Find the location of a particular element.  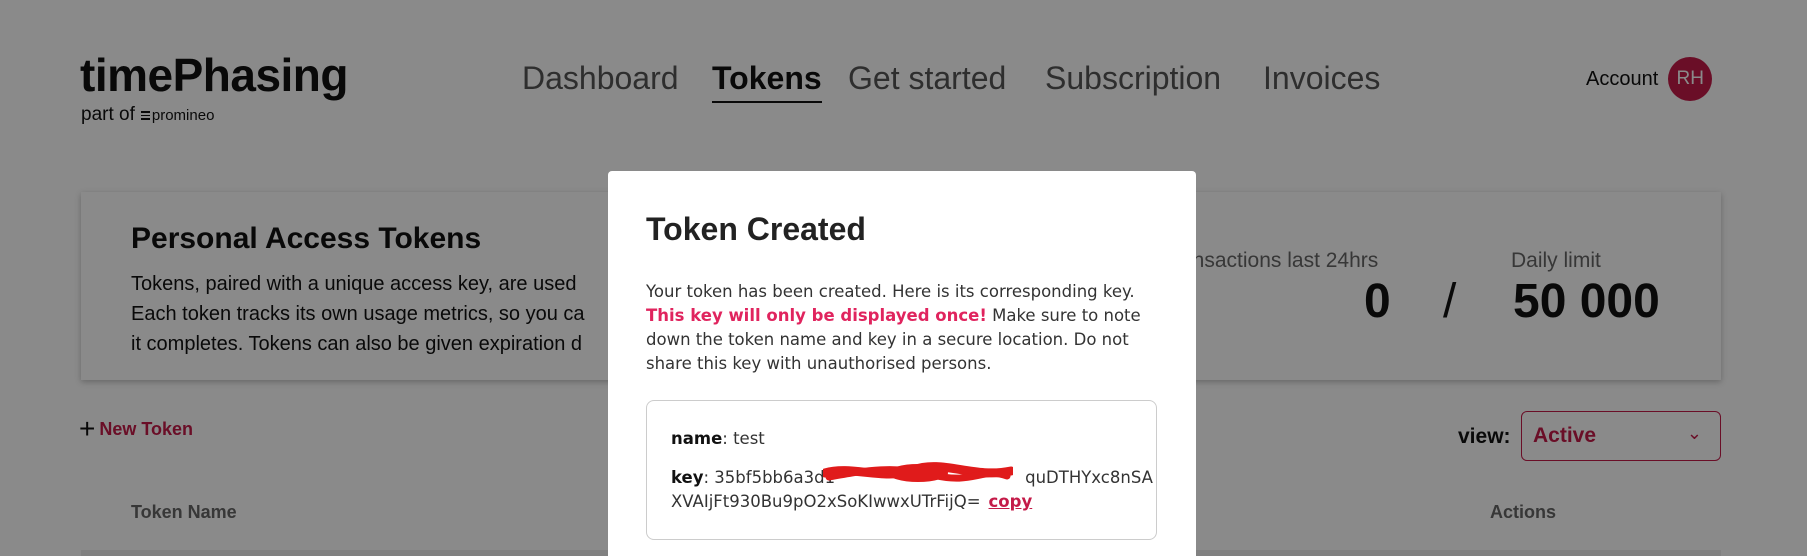

key-part-line2: XVAIjFt930Bu9pO2xSoKIwwxUTrFijQ= is located at coordinates (826, 501).